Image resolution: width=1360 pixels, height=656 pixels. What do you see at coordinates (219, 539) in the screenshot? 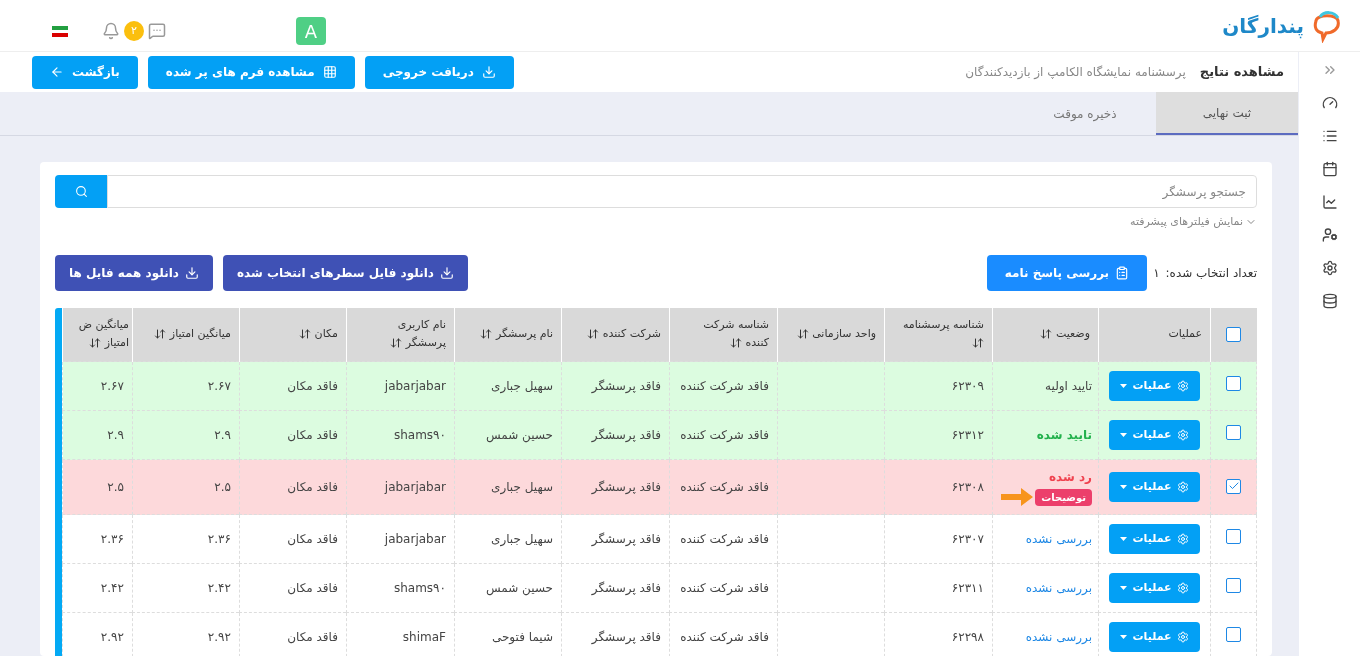
I see `table-cell: ۲.۳۶` at bounding box center [219, 539].